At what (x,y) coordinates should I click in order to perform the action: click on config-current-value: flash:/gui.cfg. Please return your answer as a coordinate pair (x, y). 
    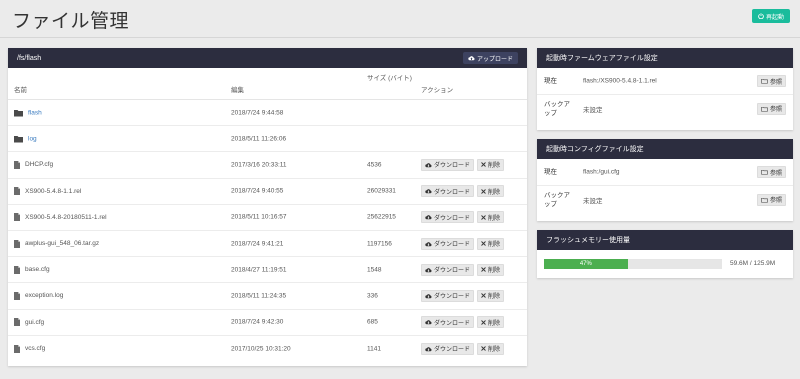
    Looking at the image, I should click on (601, 172).